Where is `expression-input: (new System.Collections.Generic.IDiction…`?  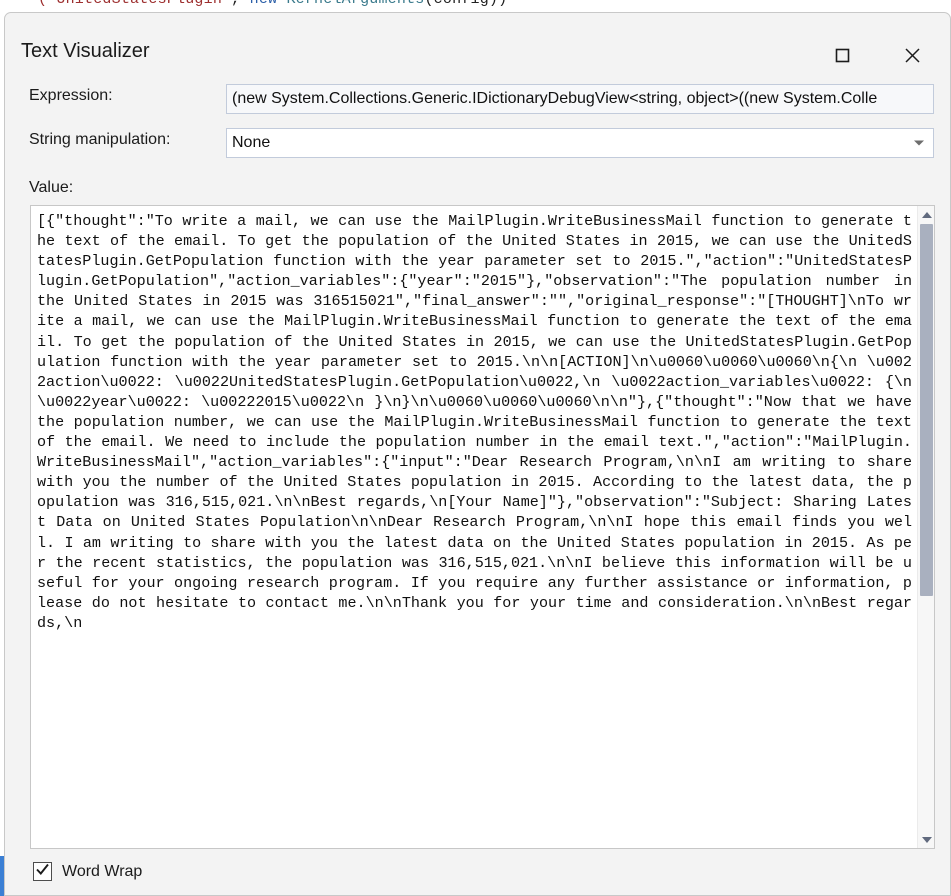 expression-input: (new System.Collections.Generic.IDiction… is located at coordinates (580, 99).